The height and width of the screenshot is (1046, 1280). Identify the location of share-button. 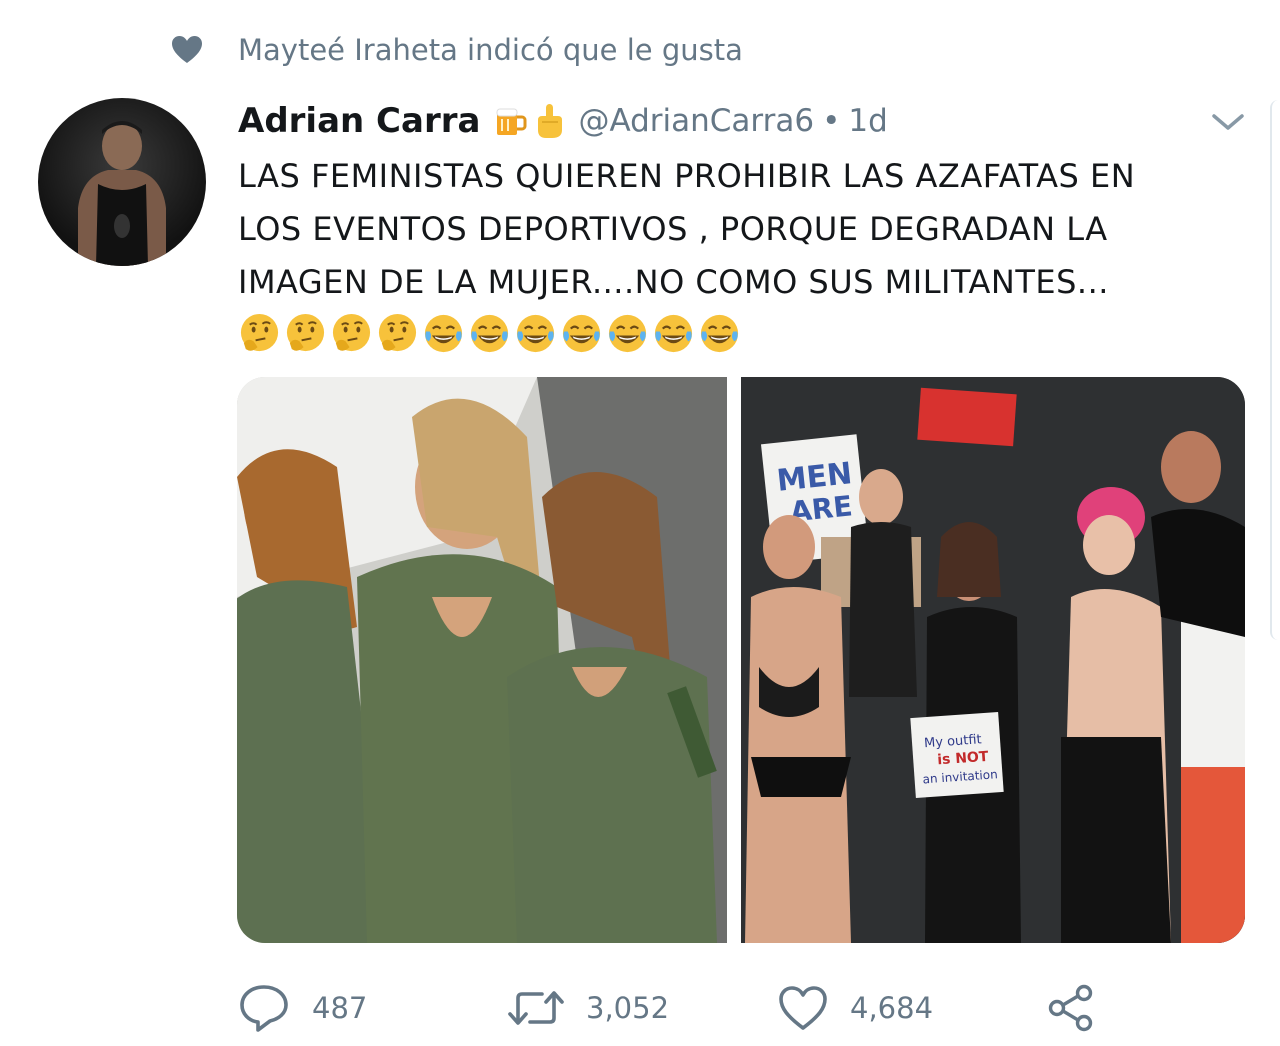
(1071, 1008).